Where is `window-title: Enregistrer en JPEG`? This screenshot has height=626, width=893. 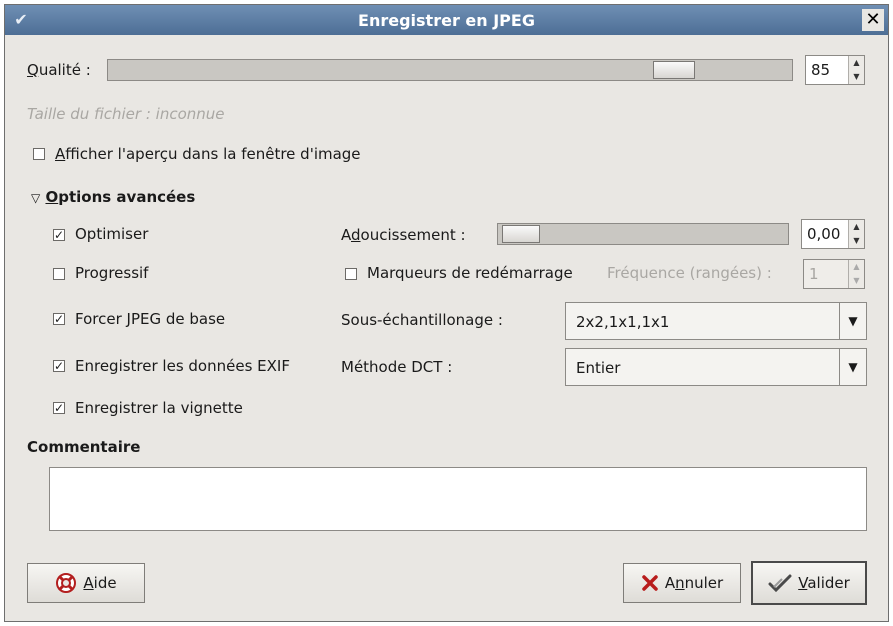
window-title: Enregistrer en JPEG is located at coordinates (446, 20).